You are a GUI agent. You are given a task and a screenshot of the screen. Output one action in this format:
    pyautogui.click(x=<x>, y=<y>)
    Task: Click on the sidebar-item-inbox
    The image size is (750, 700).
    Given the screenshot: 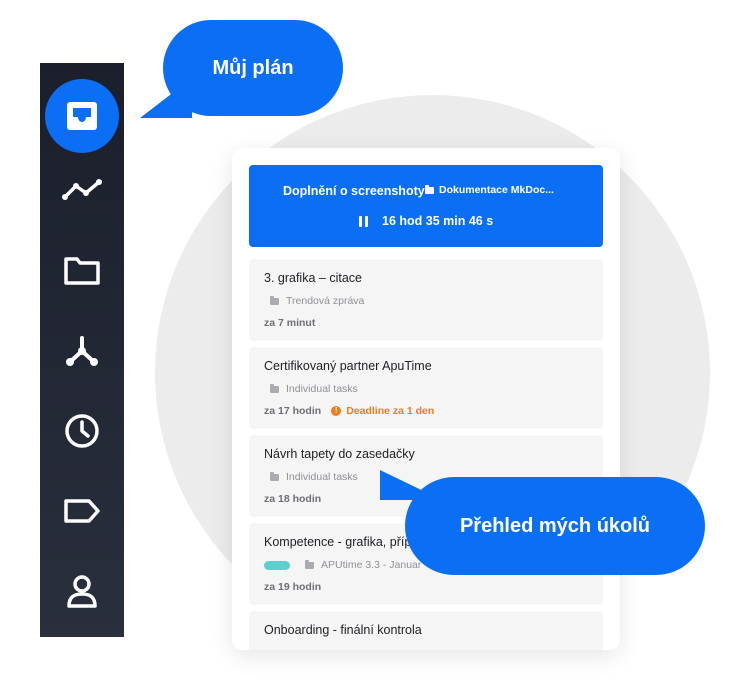 What is the action you would take?
    pyautogui.click(x=82, y=116)
    